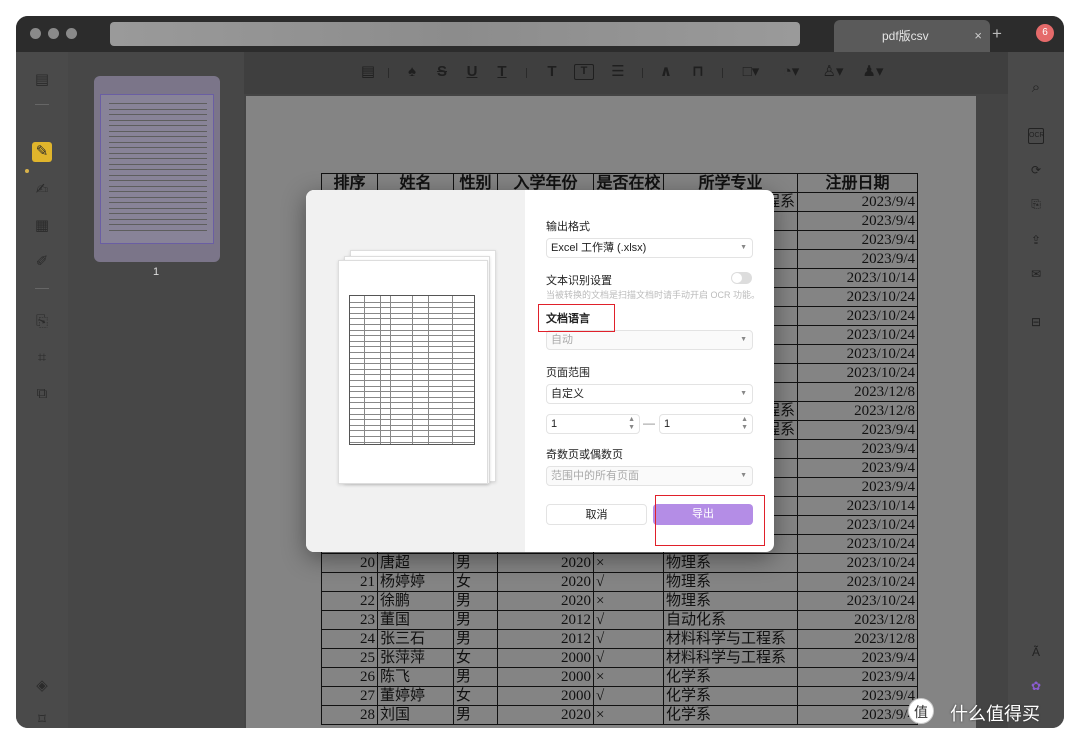 Image resolution: width=1080 pixels, height=743 pixels. What do you see at coordinates (42, 226) in the screenshot?
I see `form-icon: ▦` at bounding box center [42, 226].